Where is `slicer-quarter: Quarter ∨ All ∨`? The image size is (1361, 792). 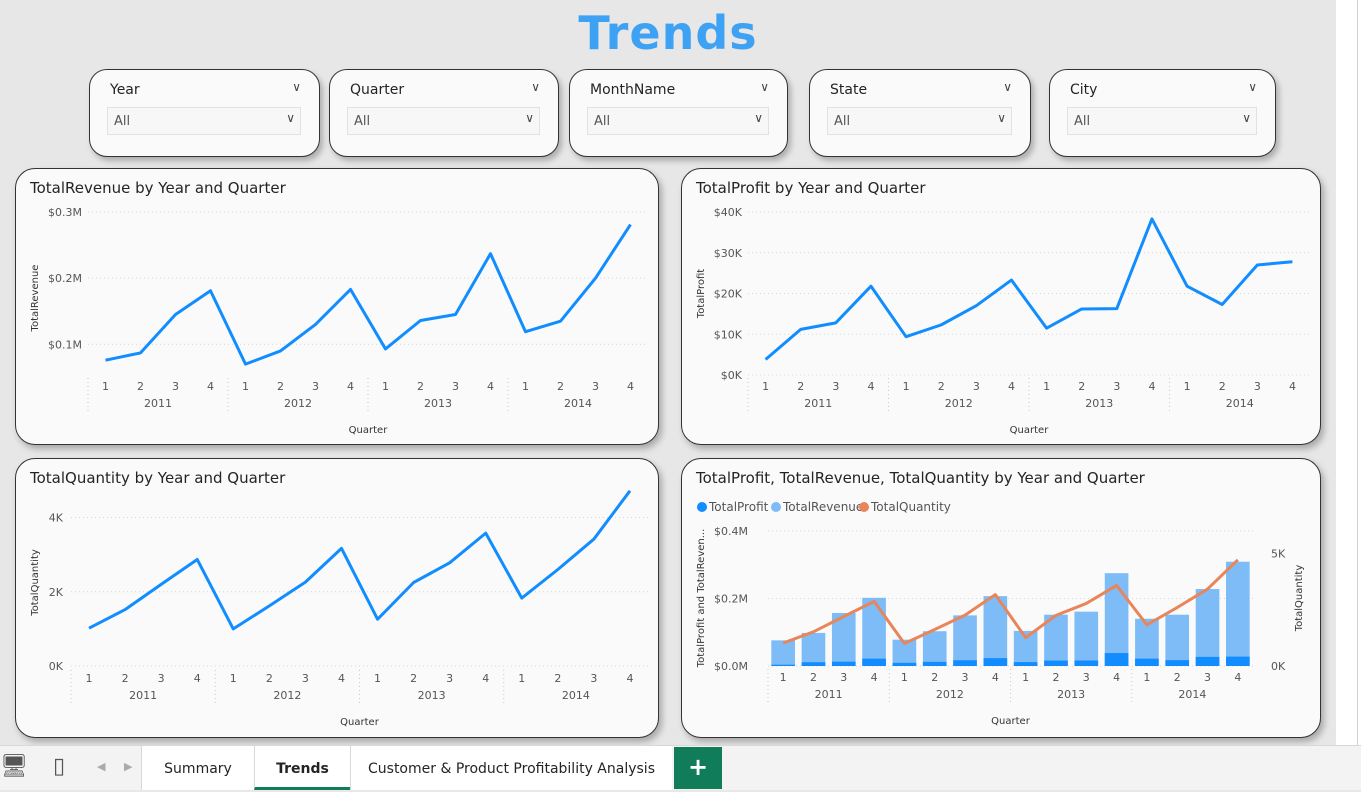 slicer-quarter: Quarter ∨ All ∨ is located at coordinates (444, 113).